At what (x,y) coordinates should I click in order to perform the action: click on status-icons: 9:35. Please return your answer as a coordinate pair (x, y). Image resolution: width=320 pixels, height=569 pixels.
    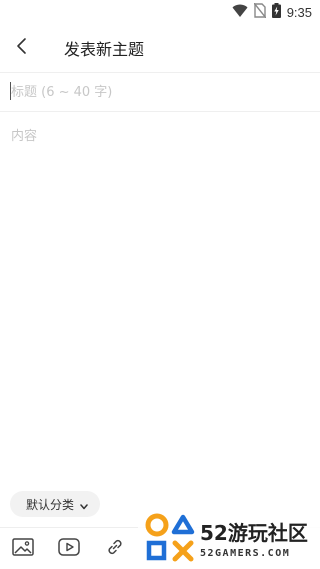
    Looking at the image, I should click on (272, 12).